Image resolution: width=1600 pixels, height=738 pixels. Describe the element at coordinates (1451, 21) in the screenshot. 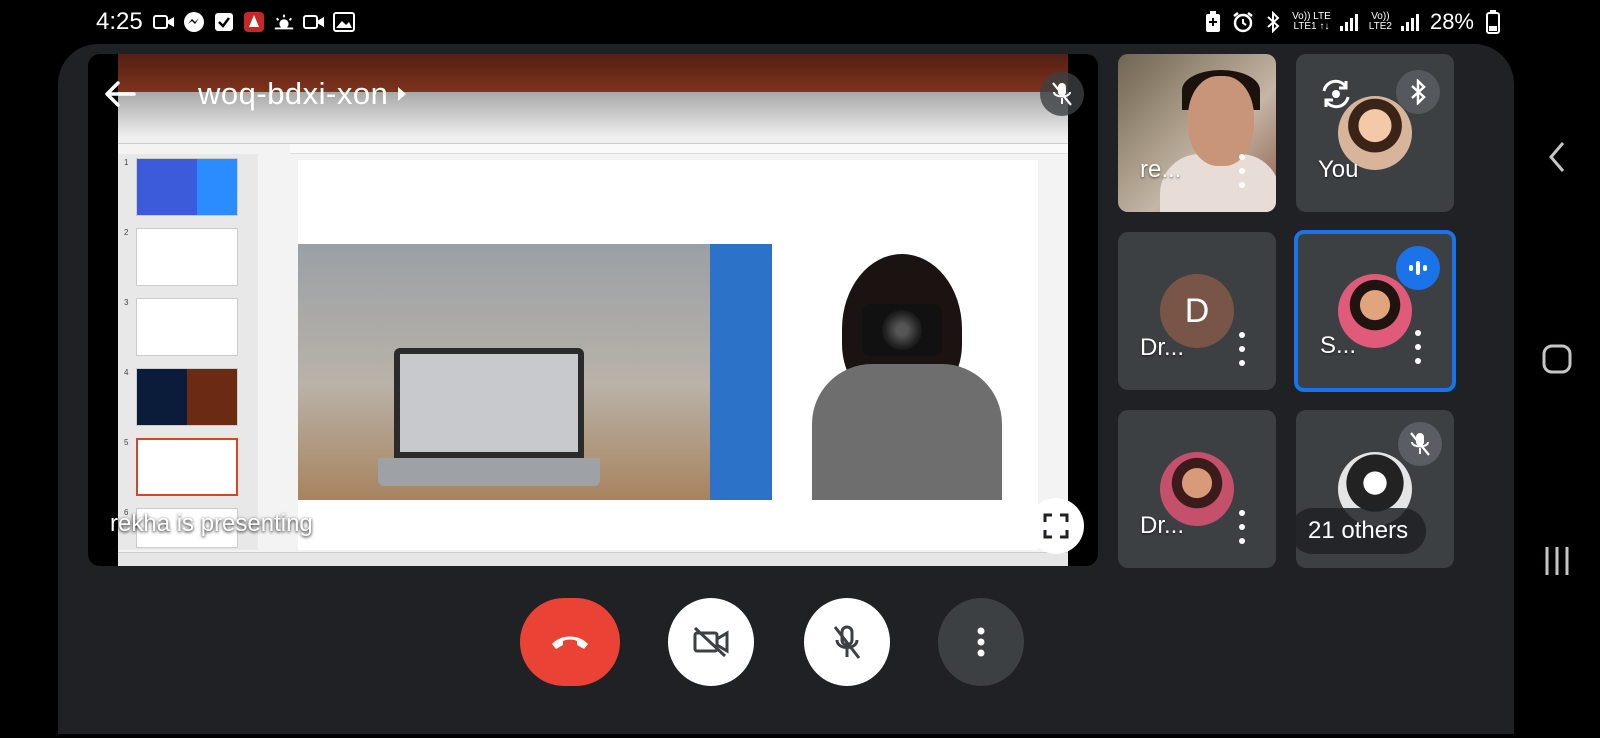

I see `battery-percent: 28%` at that location.